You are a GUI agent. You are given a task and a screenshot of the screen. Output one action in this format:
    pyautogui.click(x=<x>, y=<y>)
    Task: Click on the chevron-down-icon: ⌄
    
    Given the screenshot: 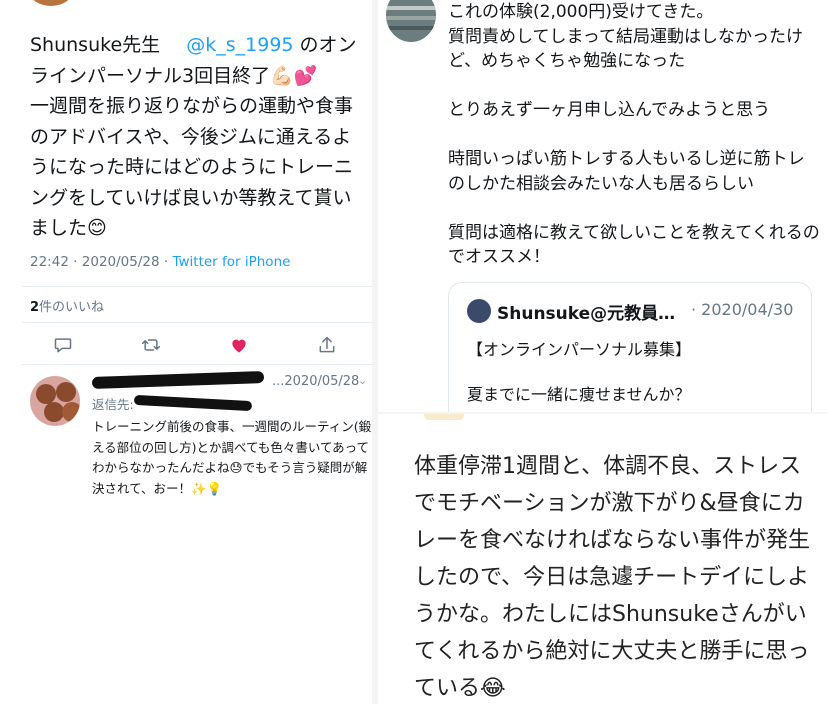 What is the action you would take?
    pyautogui.click(x=362, y=380)
    